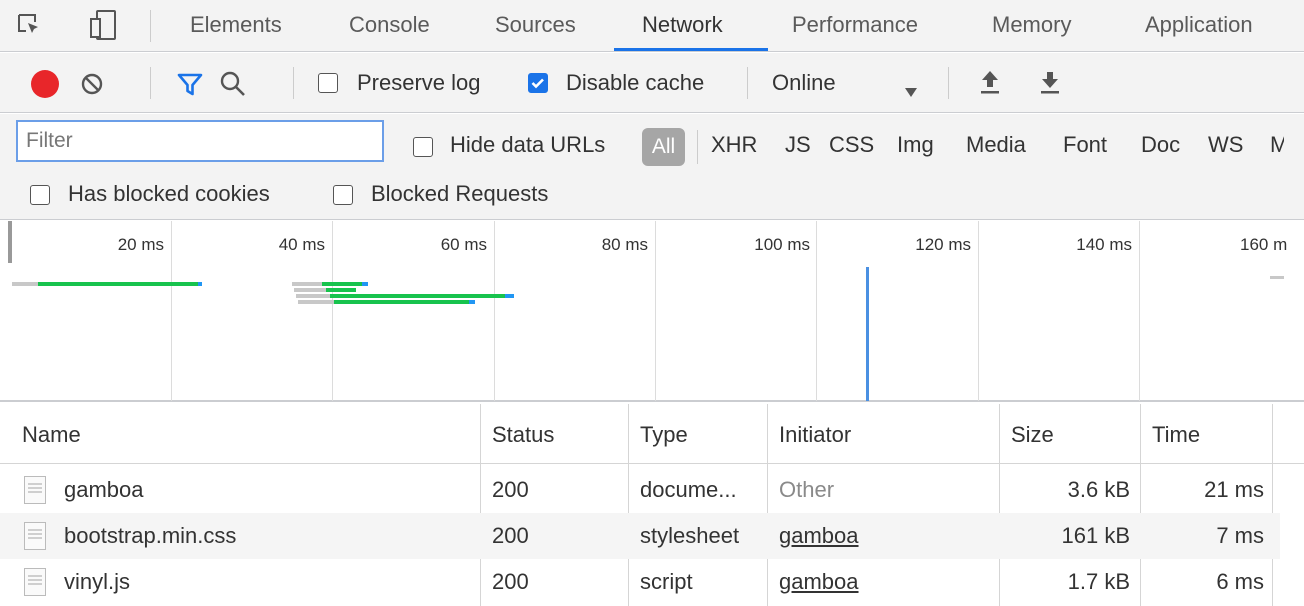 This screenshot has height=606, width=1304. Describe the element at coordinates (233, 84) in the screenshot. I see `search-icon` at that location.